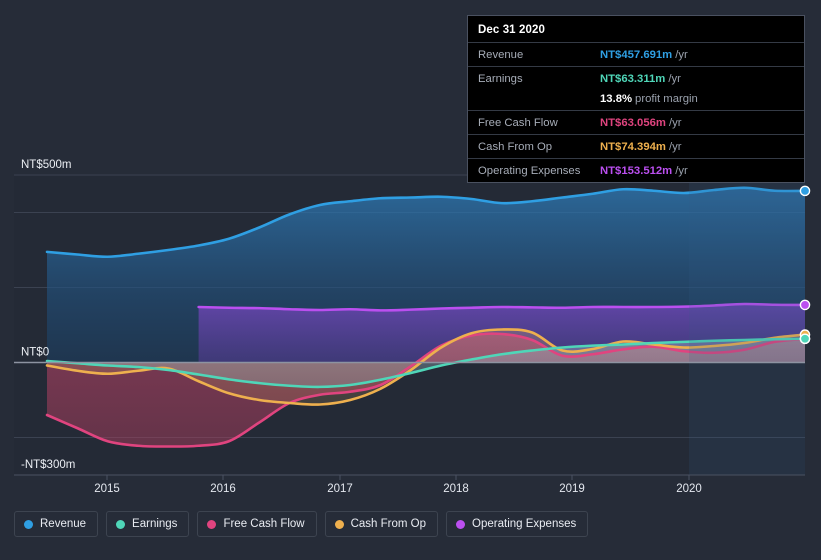 This screenshot has width=821, height=560. Describe the element at coordinates (155, 524) in the screenshot. I see `legend-item-label: Earnings` at that location.